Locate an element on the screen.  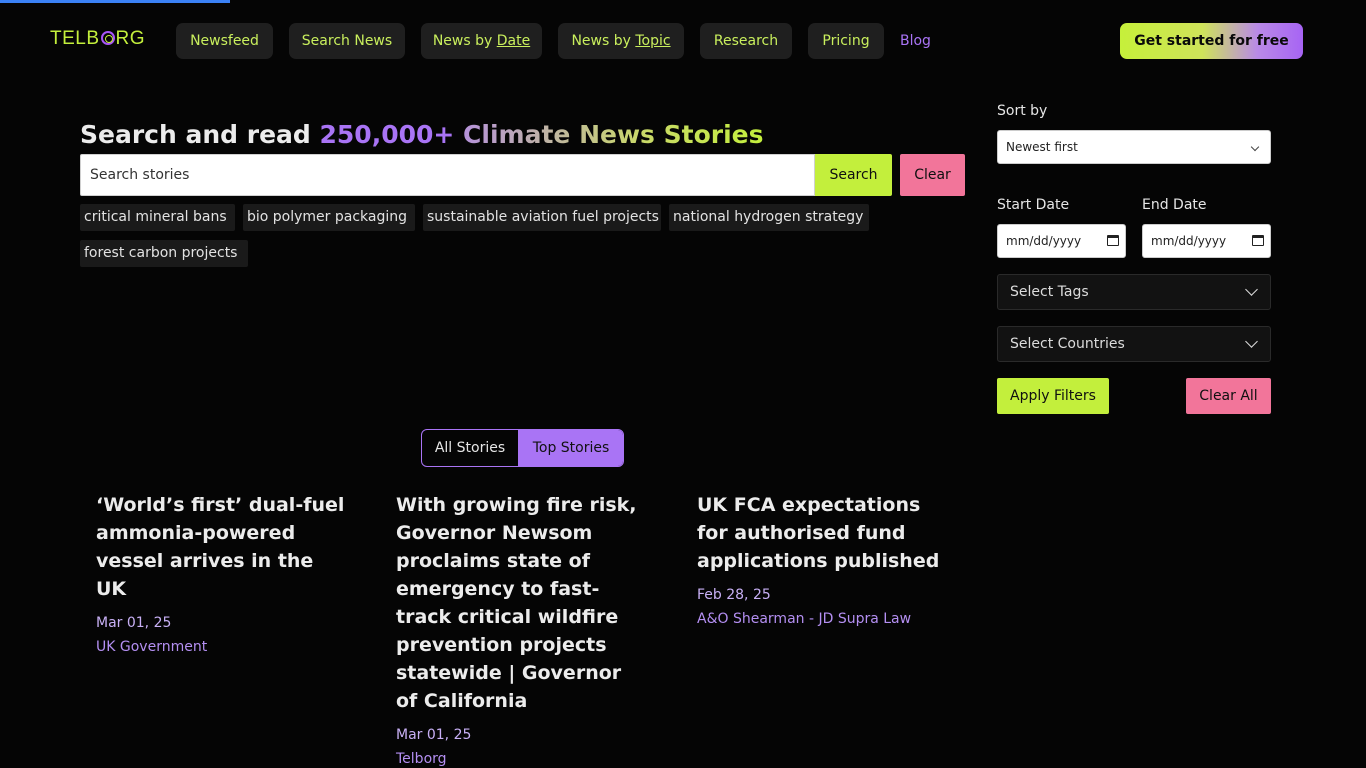
start-date-input: mm/dd/yyyy is located at coordinates (1061, 241).